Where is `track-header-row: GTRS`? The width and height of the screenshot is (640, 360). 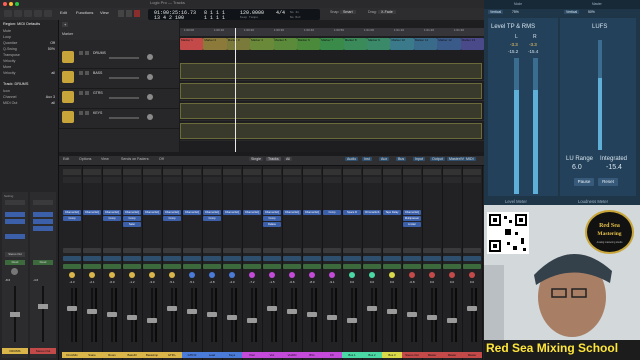
track-header-row: GTRS is located at coordinates (119, 98).